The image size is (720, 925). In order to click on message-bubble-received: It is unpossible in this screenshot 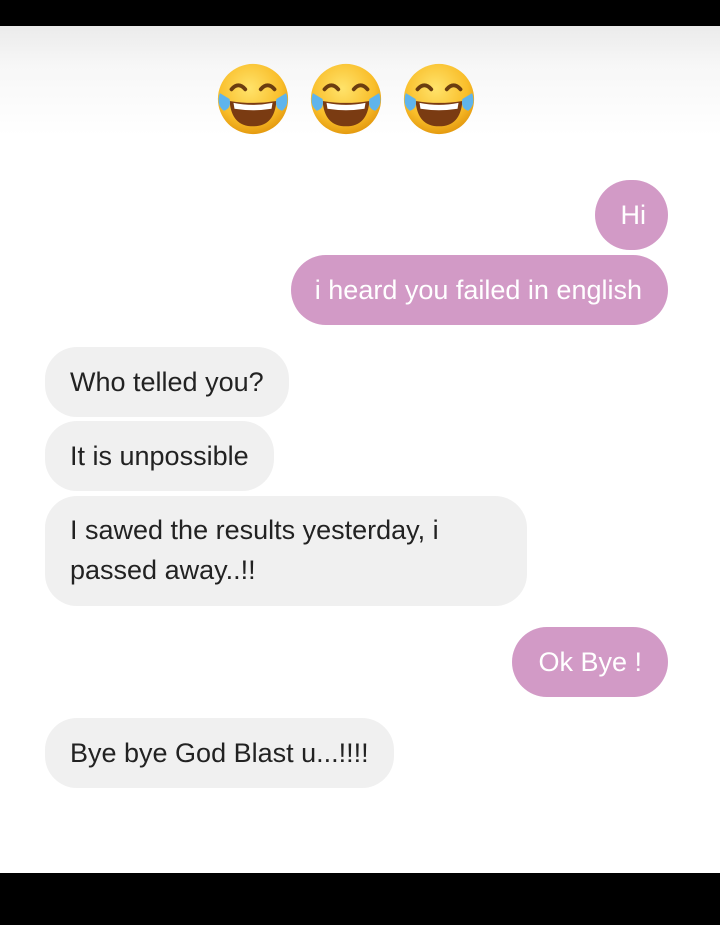, I will do `click(159, 456)`.